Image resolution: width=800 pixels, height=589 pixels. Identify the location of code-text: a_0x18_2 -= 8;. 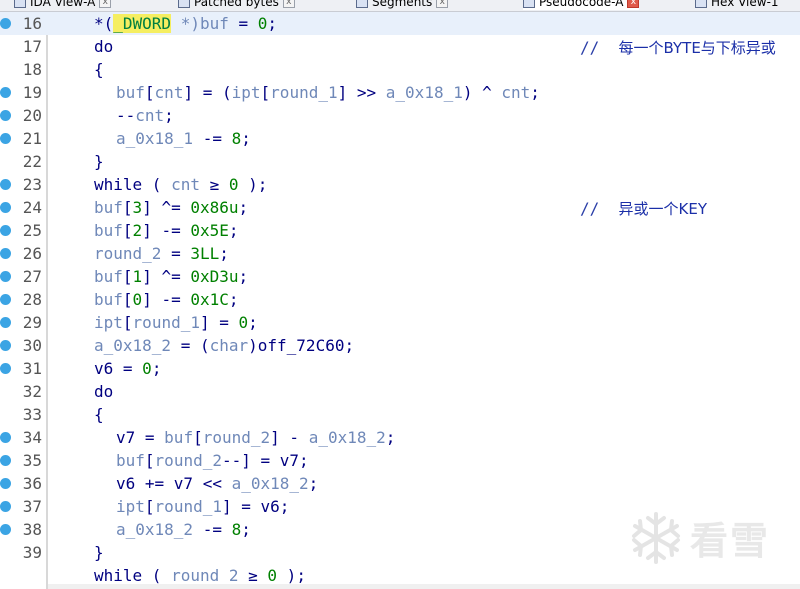
(183, 529).